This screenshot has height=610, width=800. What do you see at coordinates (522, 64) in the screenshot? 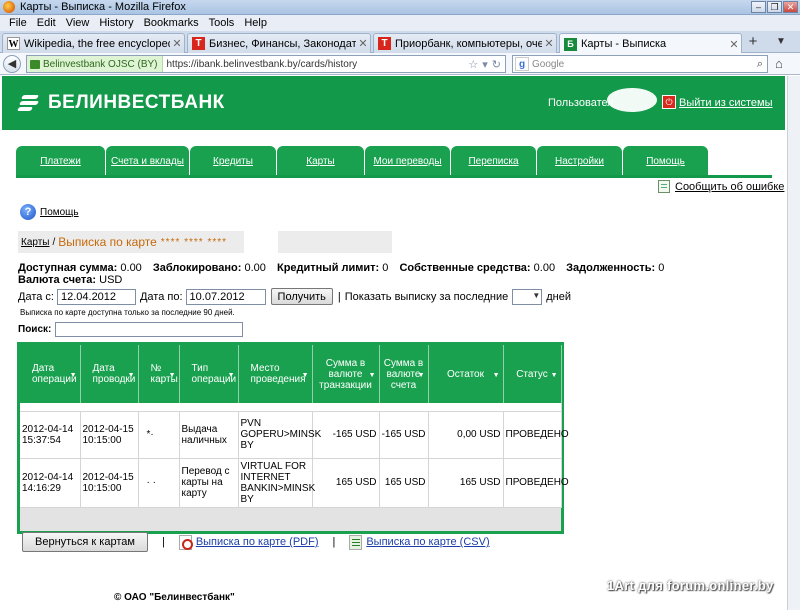
I see `google-icon: g` at bounding box center [522, 64].